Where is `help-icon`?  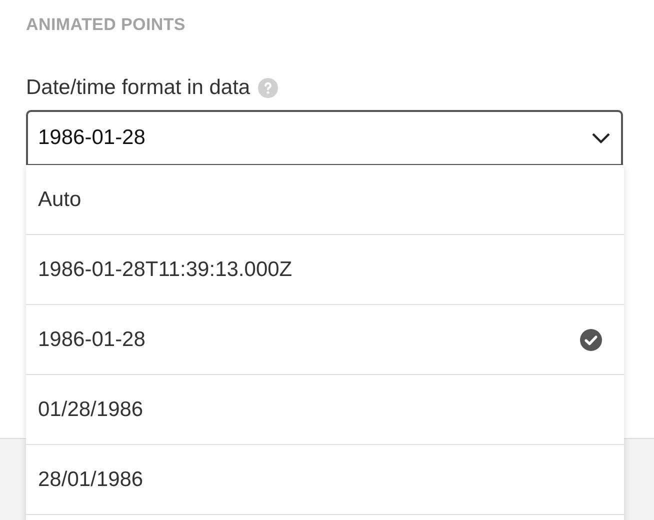 help-icon is located at coordinates (268, 88).